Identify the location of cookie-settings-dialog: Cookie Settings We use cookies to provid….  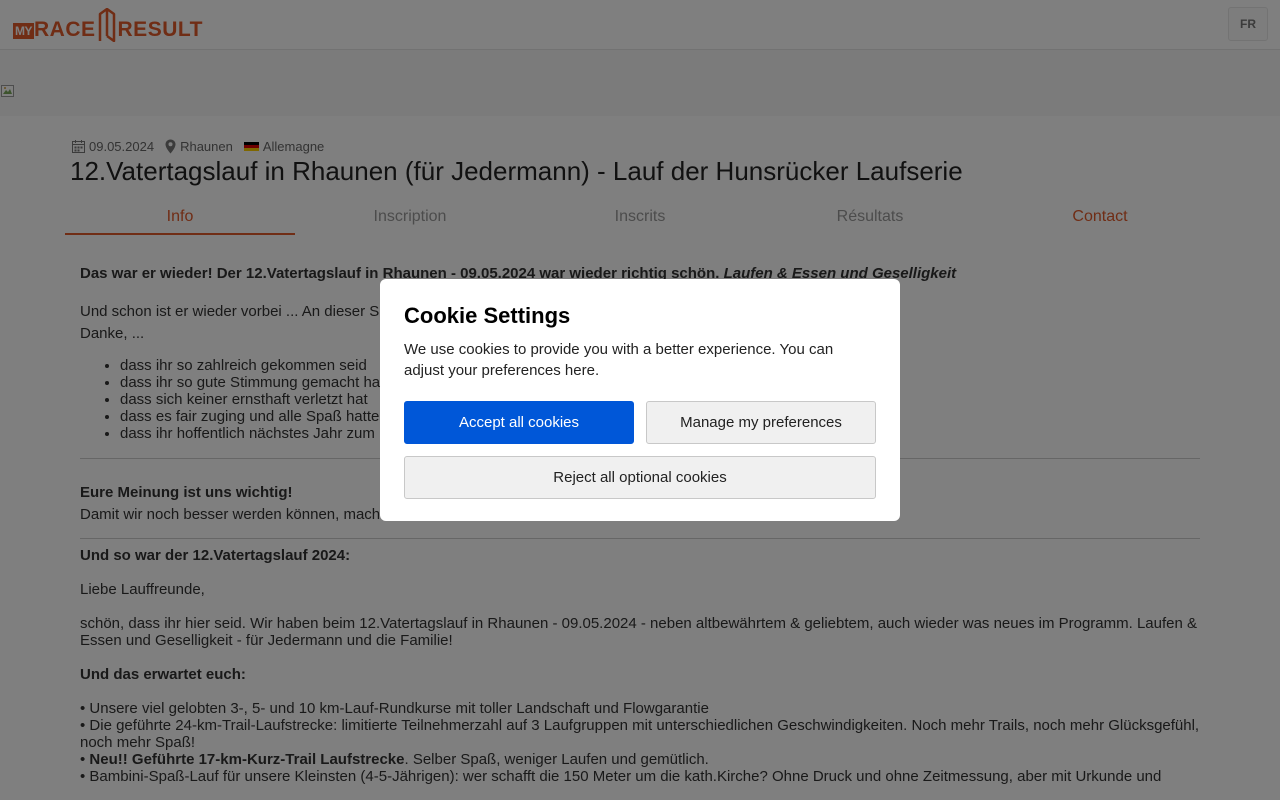
(640, 400).